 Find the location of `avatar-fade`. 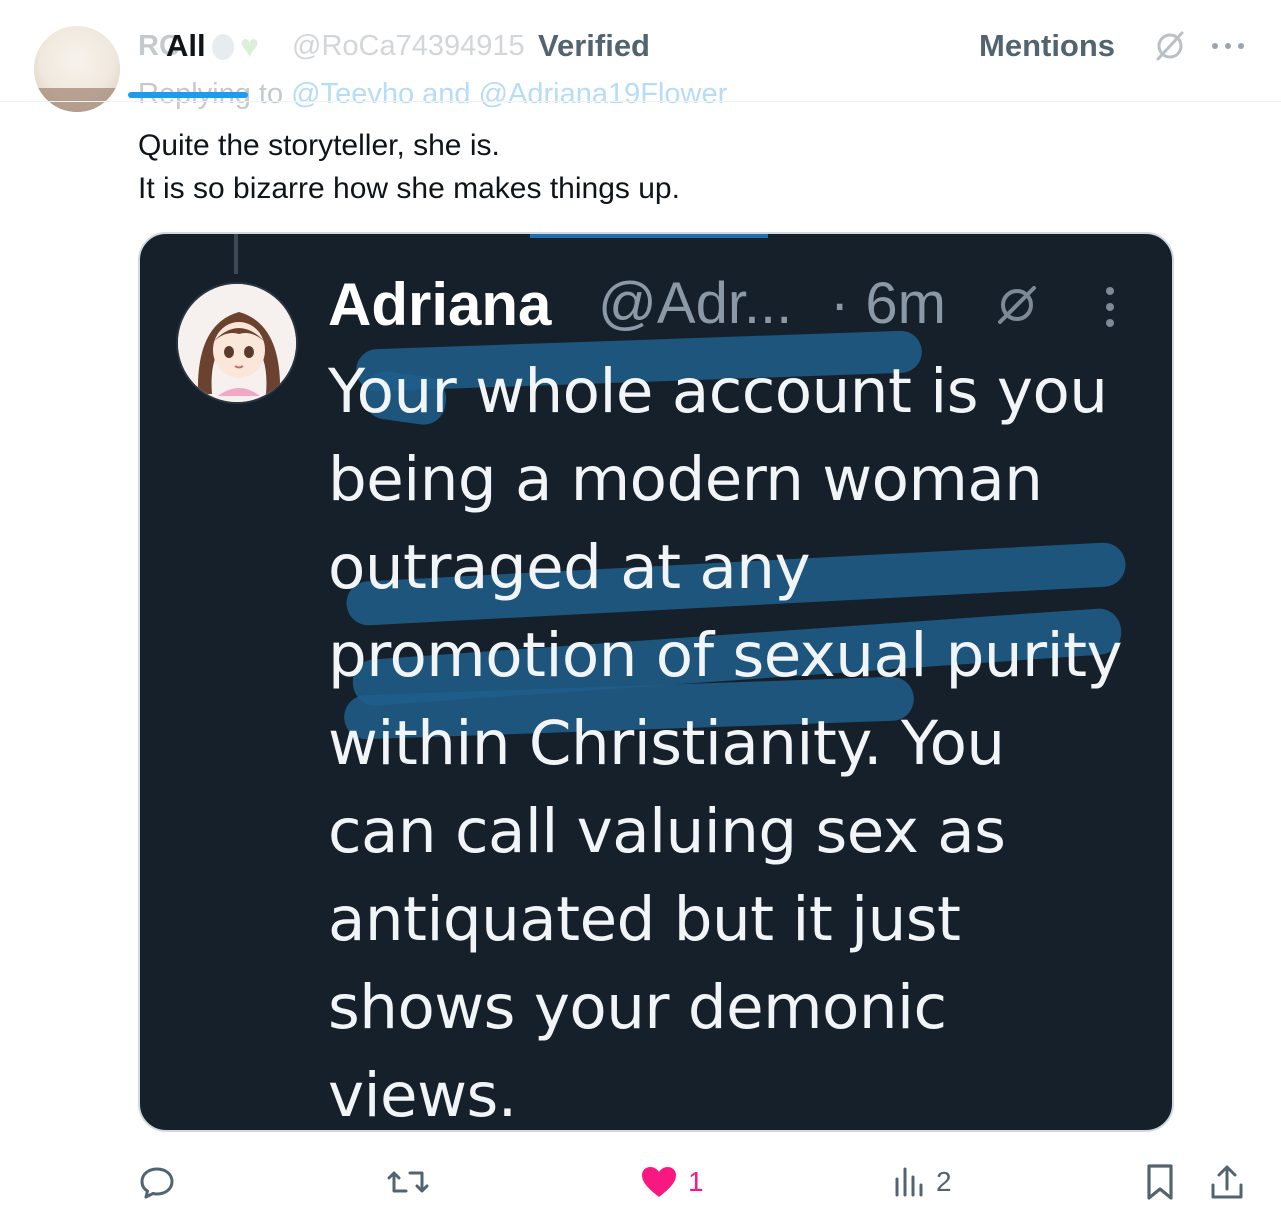

avatar-fade is located at coordinates (77, 69).